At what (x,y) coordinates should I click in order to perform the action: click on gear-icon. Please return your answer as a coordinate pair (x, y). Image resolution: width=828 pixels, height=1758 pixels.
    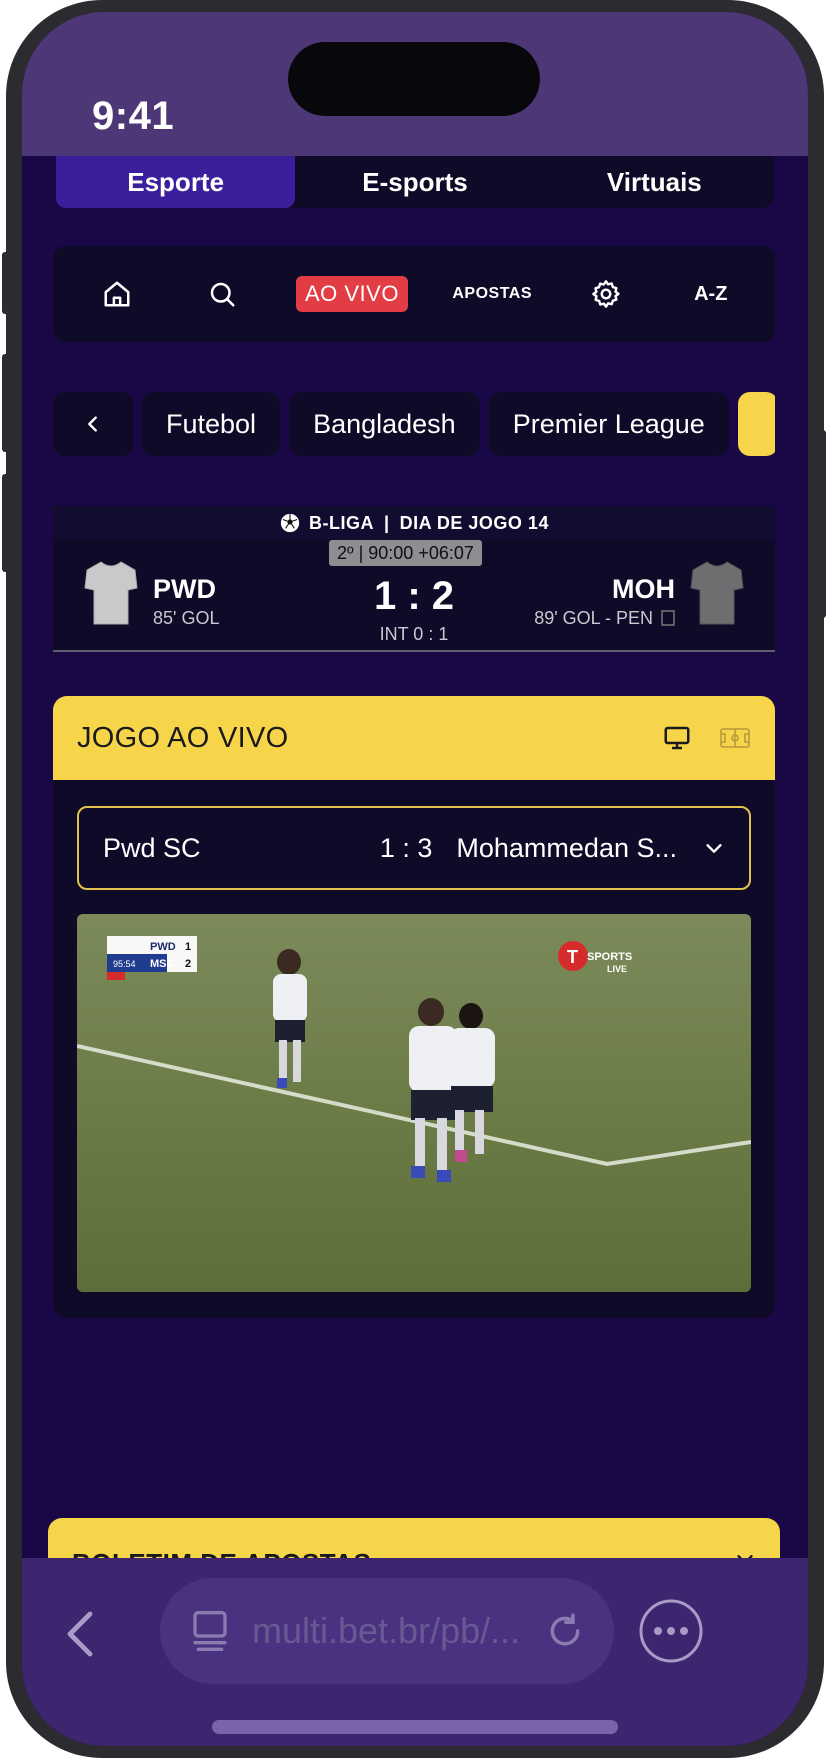
    Looking at the image, I should click on (606, 294).